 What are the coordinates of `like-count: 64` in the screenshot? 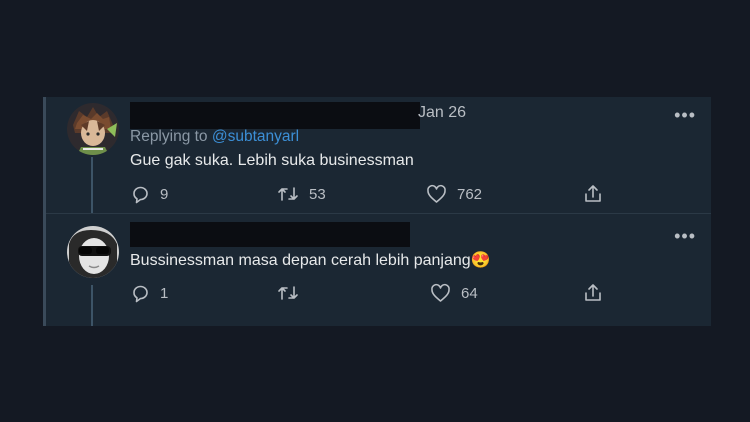 It's located at (469, 293).